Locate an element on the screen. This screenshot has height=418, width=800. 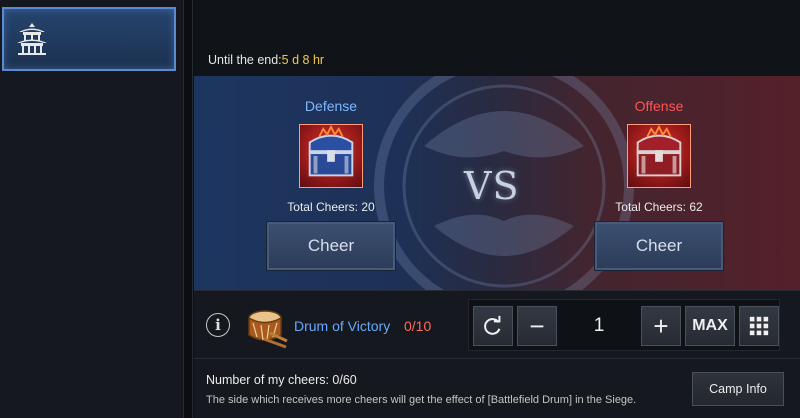
defense-title: Defense is located at coordinates (331, 106).